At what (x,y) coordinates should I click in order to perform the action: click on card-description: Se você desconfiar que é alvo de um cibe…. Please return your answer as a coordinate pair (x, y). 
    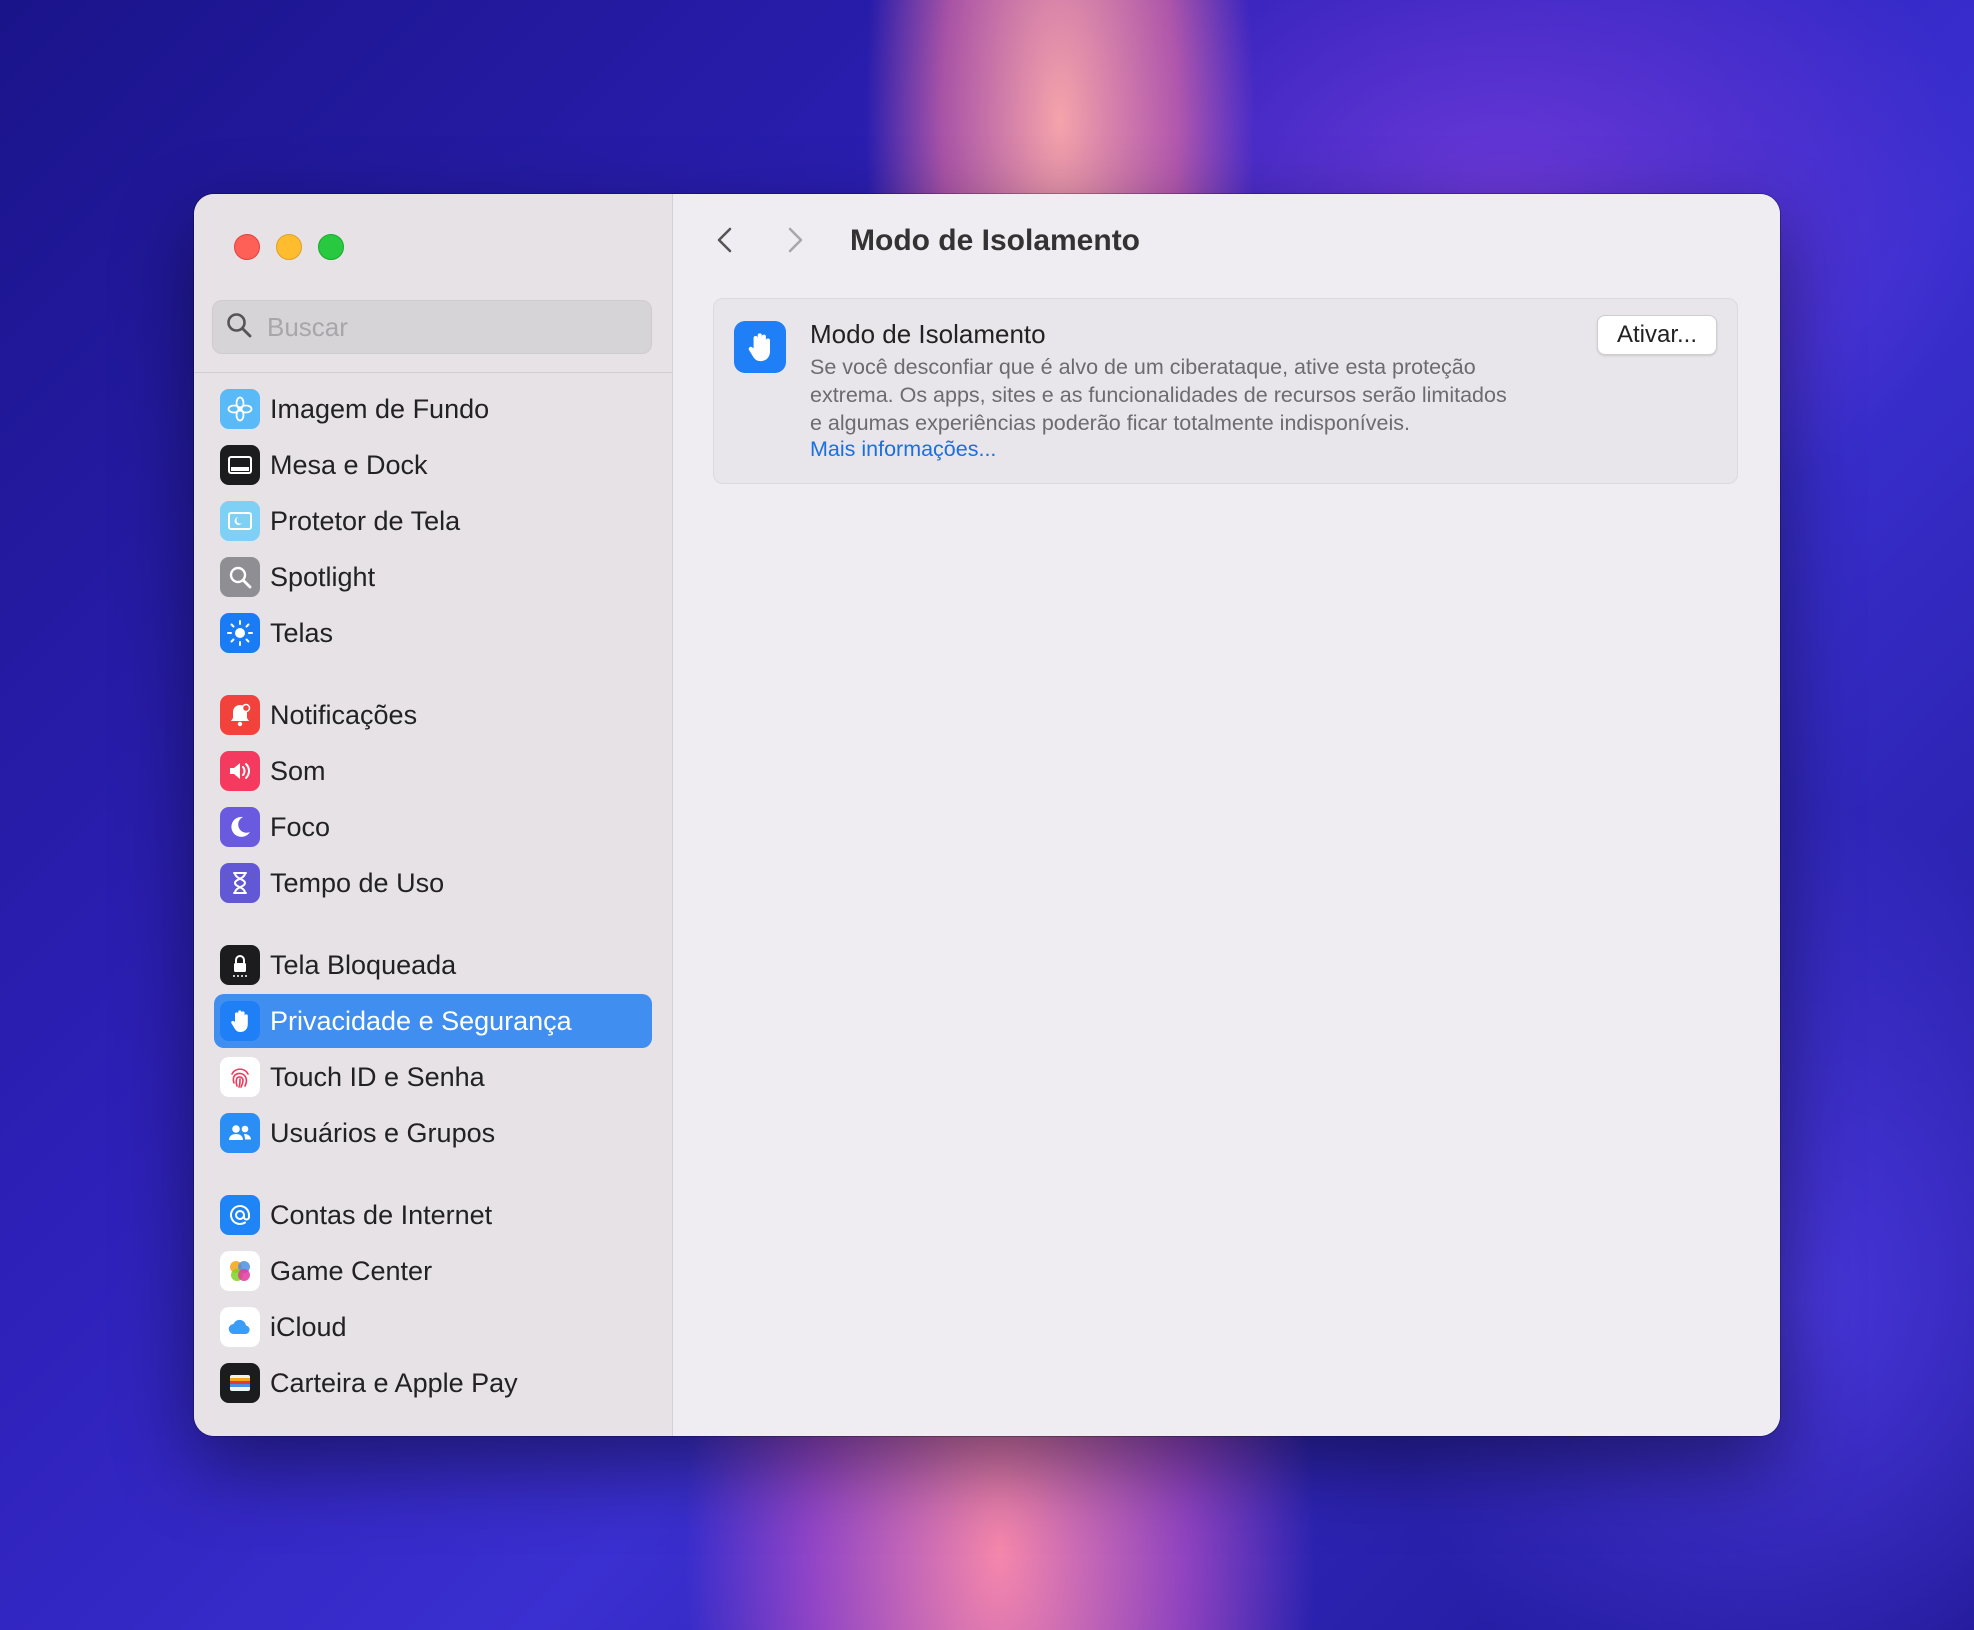
    Looking at the image, I should click on (1205, 395).